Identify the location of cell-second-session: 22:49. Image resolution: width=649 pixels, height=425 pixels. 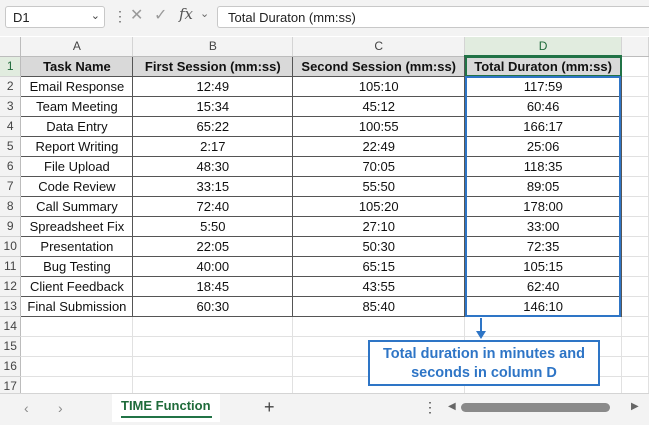
(379, 146).